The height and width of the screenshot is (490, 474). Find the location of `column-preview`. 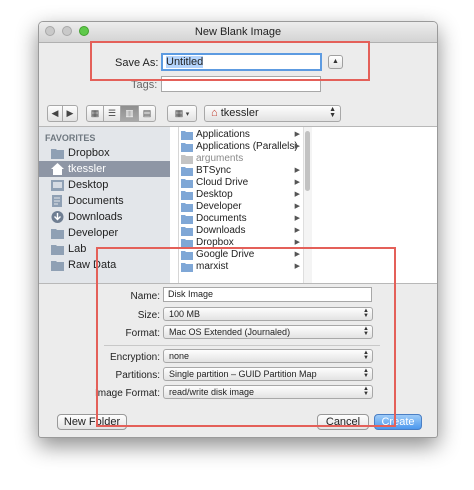

column-preview is located at coordinates (374, 205).